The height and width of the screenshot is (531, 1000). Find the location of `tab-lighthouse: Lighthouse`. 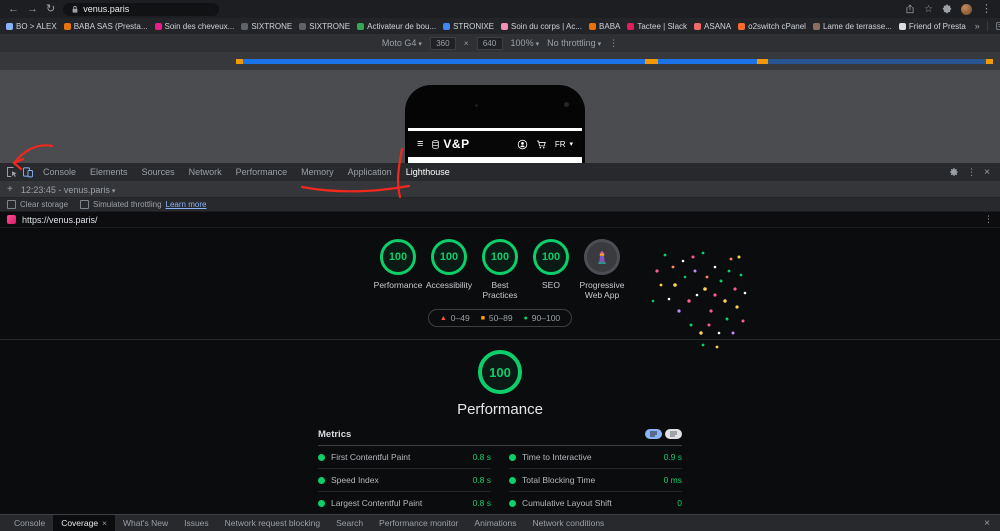

tab-lighthouse: Lighthouse is located at coordinates (428, 172).